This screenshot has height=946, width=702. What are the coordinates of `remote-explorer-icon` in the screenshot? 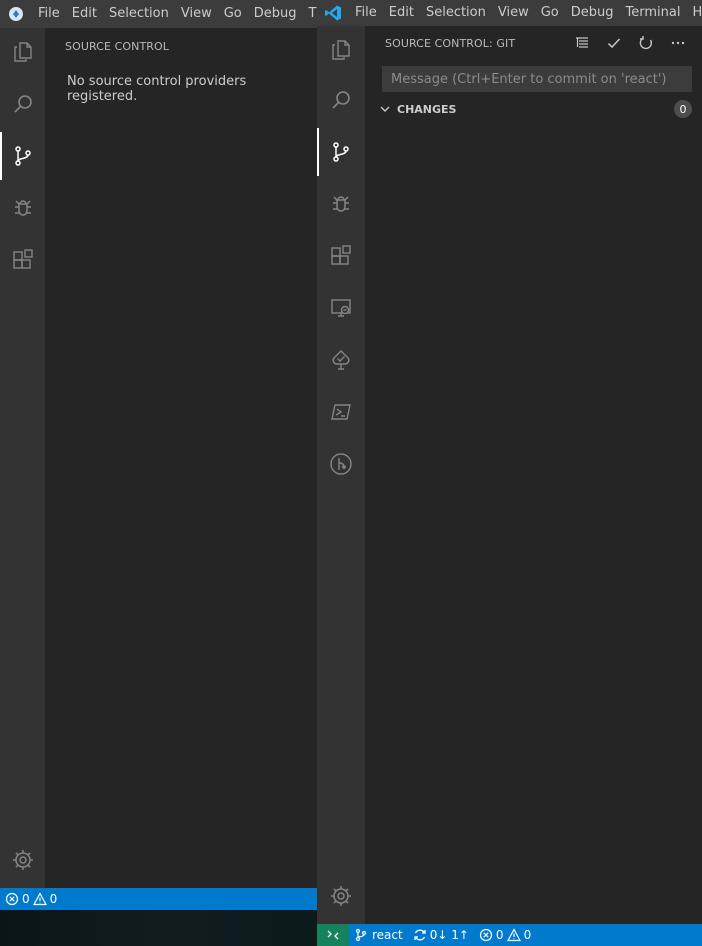 It's located at (341, 308).